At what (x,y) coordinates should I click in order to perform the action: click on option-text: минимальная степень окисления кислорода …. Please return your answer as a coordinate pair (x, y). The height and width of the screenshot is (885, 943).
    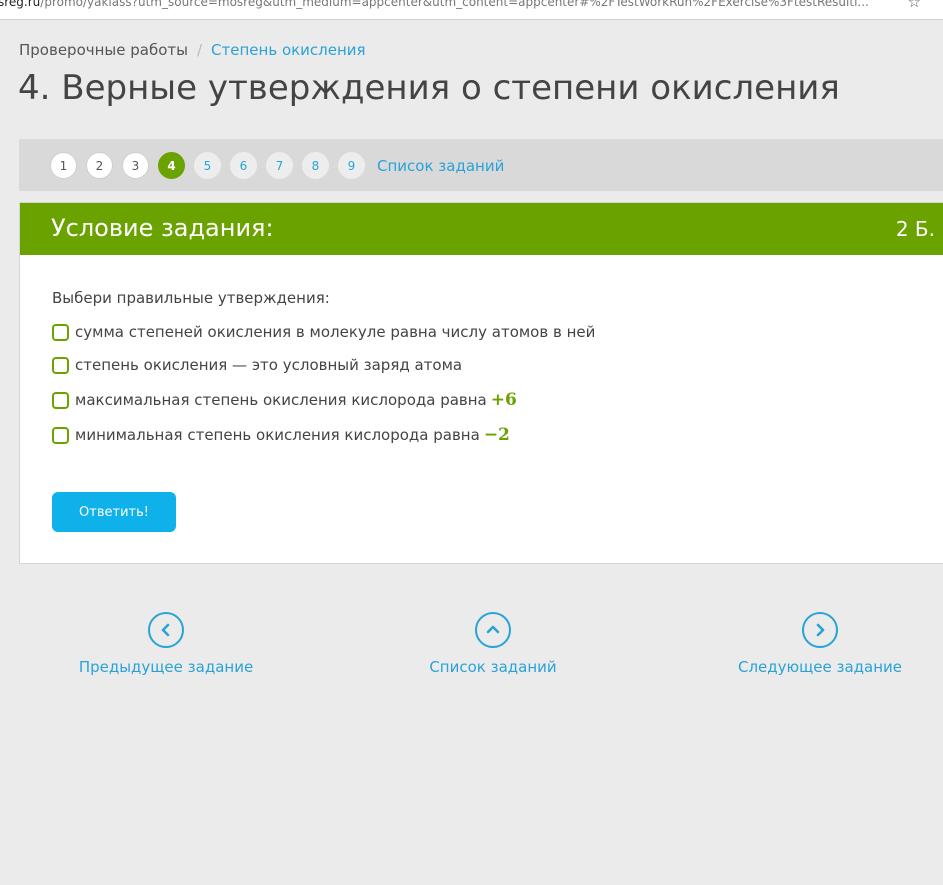
    Looking at the image, I should click on (277, 435).